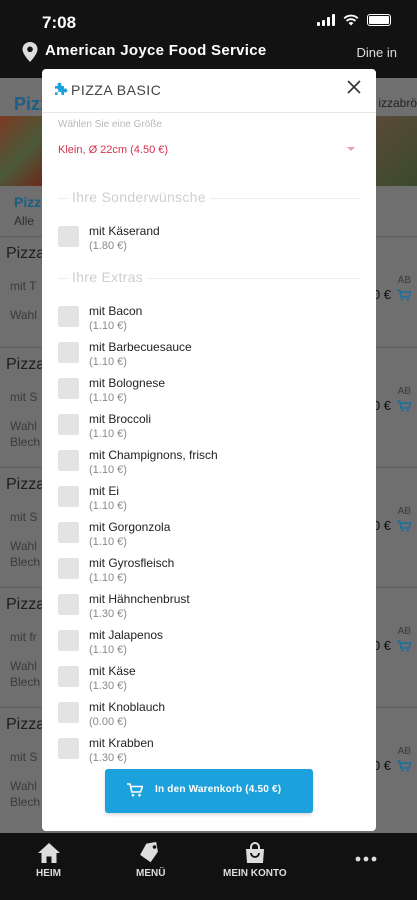 The width and height of the screenshot is (417, 900). What do you see at coordinates (139, 197) in the screenshot?
I see `section-title: Ihre Sonderwünsche` at bounding box center [139, 197].